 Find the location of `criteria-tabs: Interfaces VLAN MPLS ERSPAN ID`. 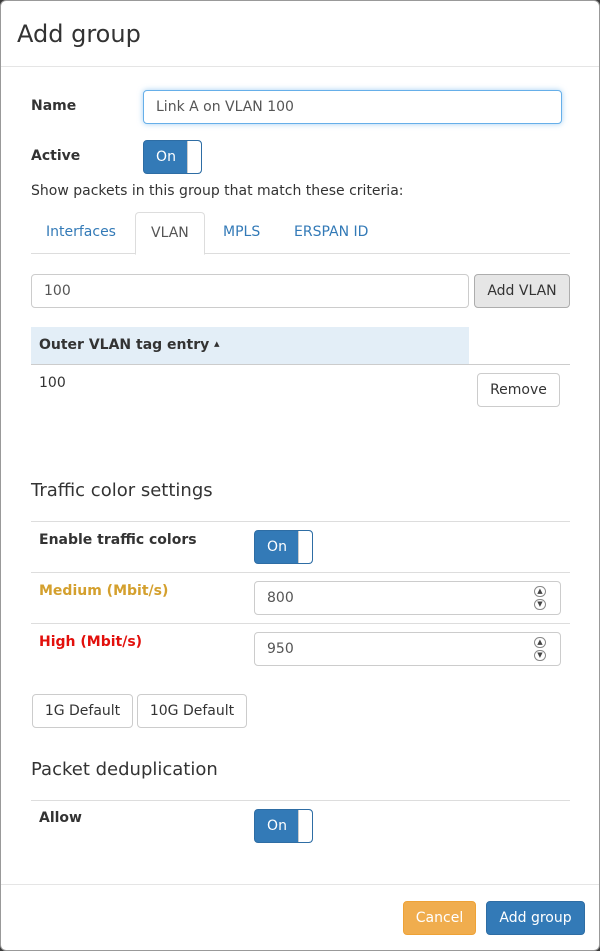

criteria-tabs: Interfaces VLAN MPLS ERSPAN ID is located at coordinates (300, 233).